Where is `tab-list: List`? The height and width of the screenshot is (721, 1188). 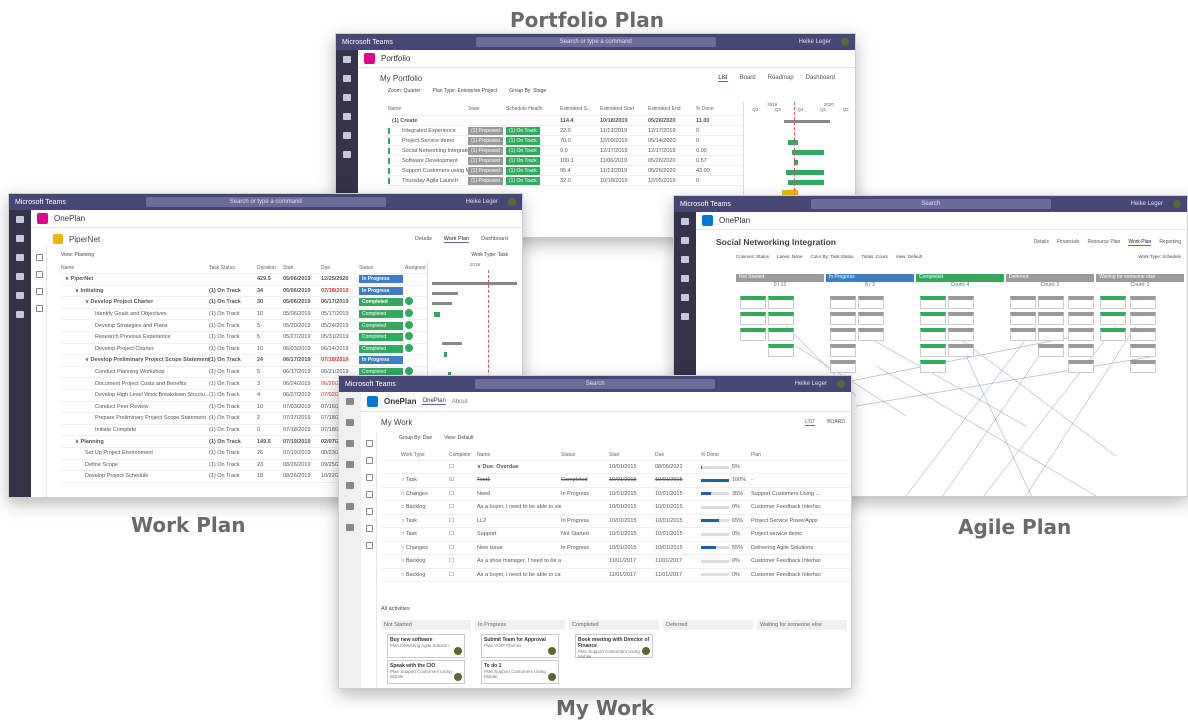 tab-list: List is located at coordinates (723, 78).